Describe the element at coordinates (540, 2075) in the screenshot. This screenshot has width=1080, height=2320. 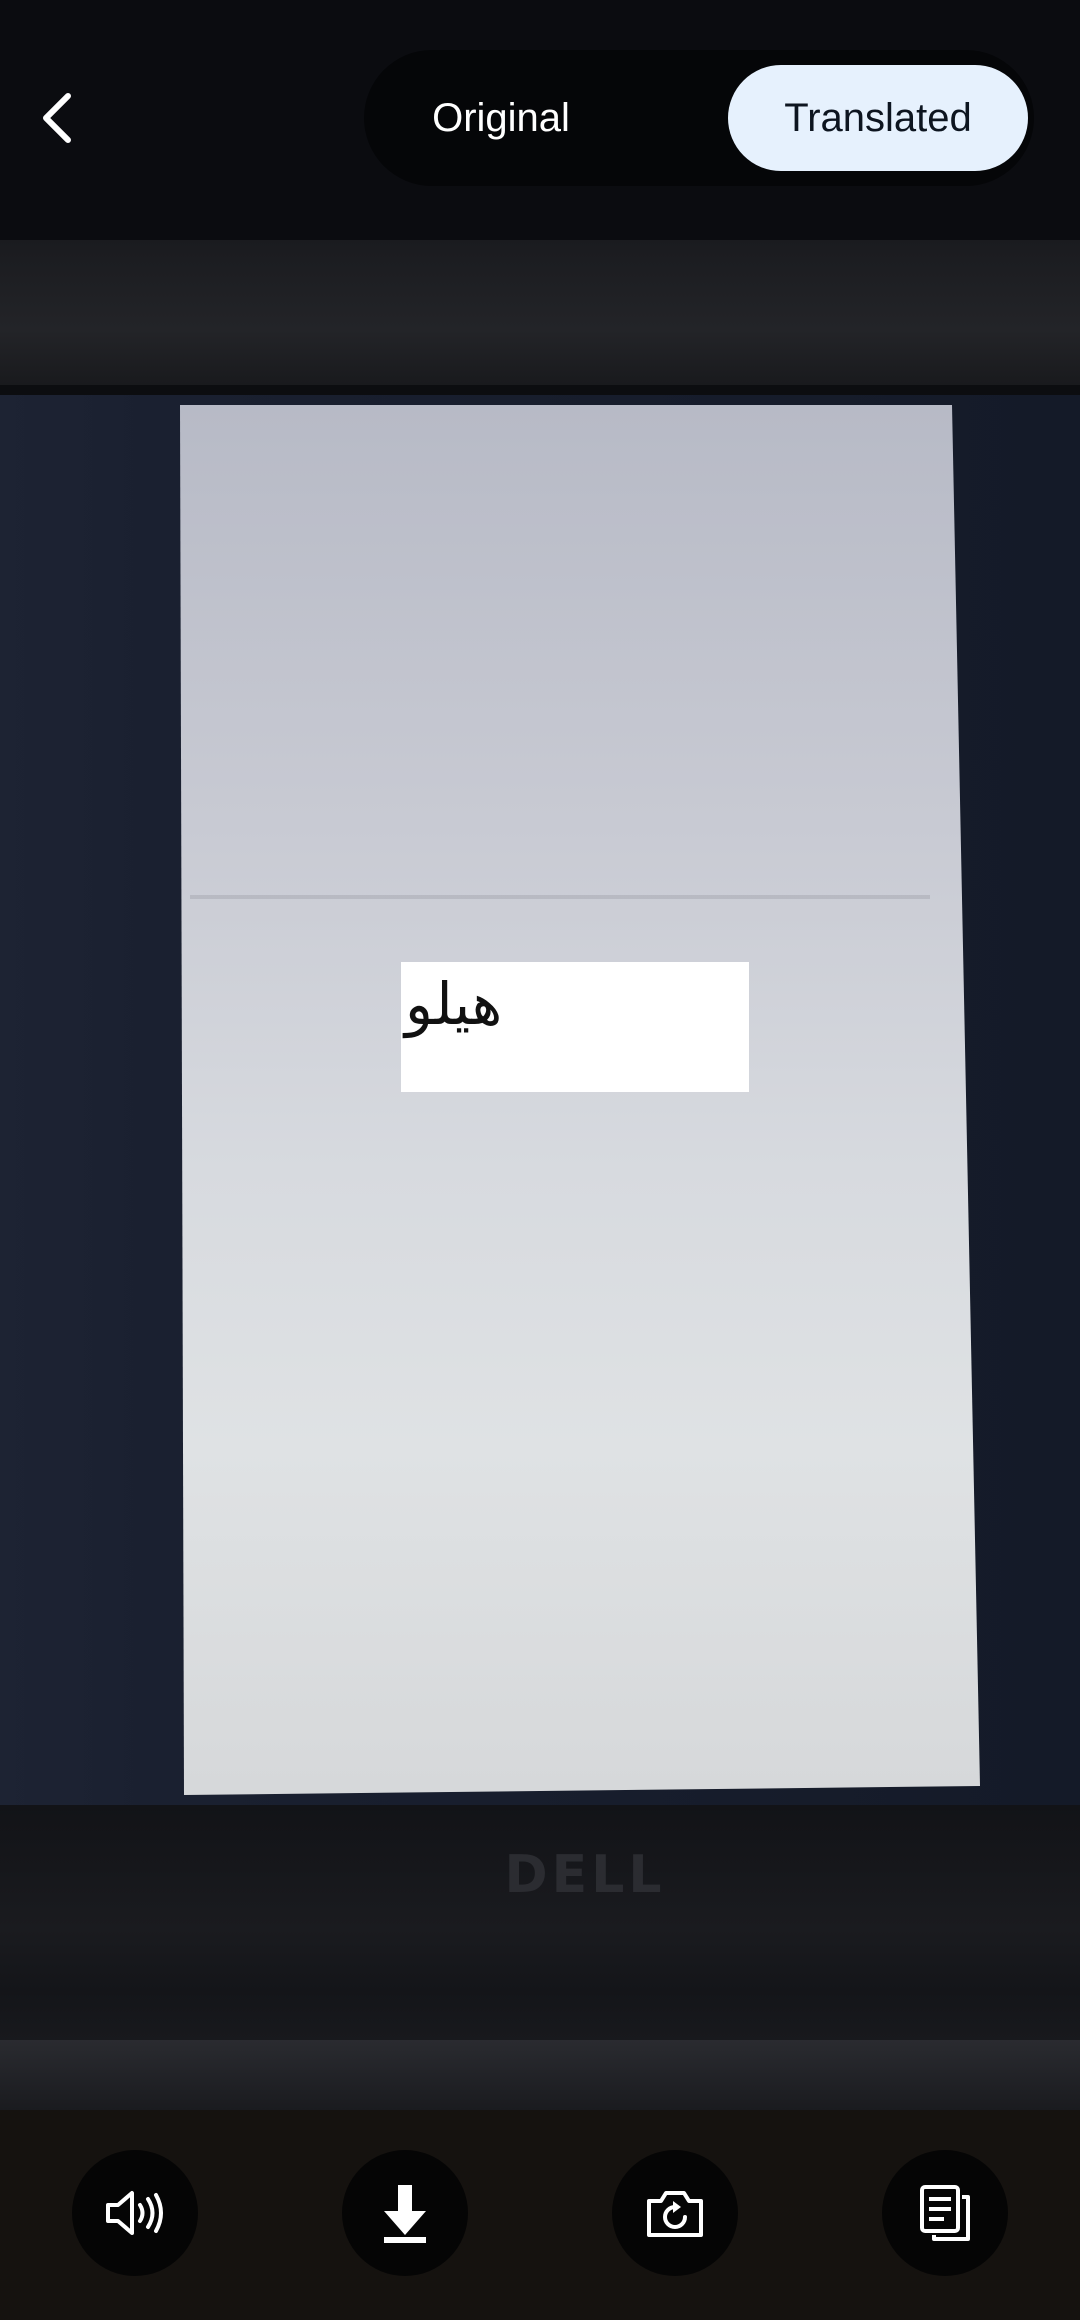
I see `monitor-bottom-edge` at that location.